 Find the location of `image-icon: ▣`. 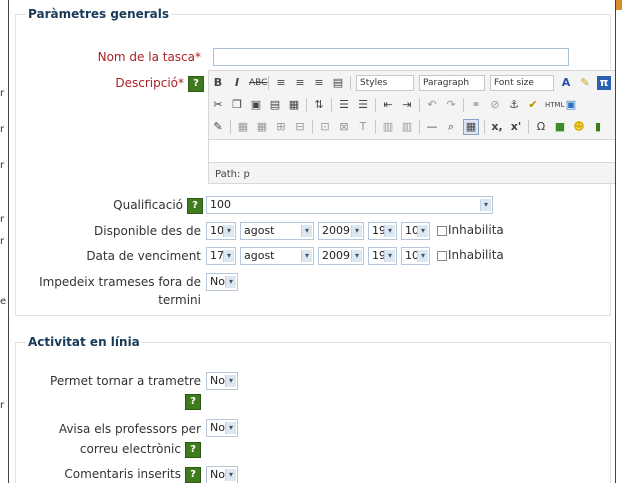

image-icon: ▣ is located at coordinates (571, 105).